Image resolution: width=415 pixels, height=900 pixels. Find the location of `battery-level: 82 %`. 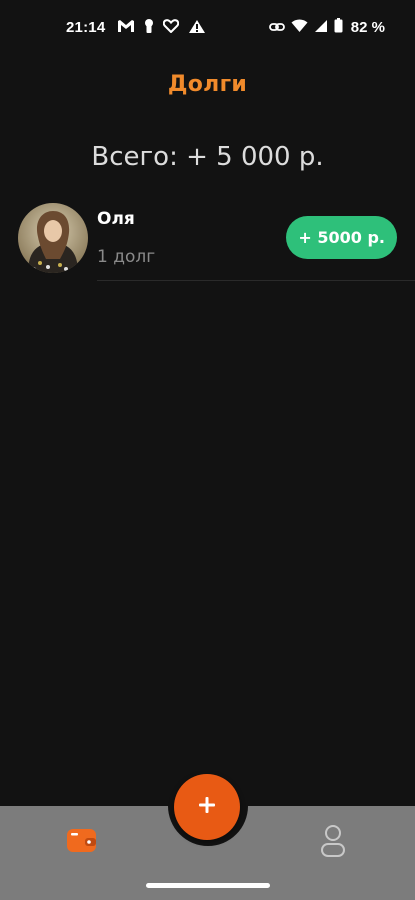

battery-level: 82 % is located at coordinates (367, 27).